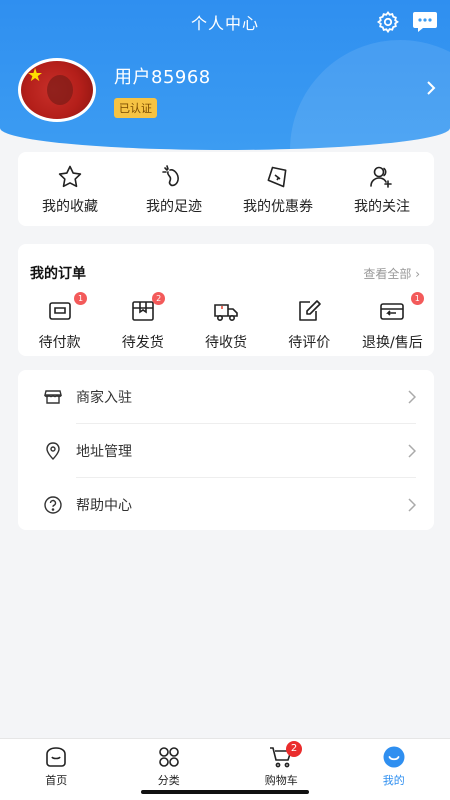  I want to click on category-icon, so click(168, 757).